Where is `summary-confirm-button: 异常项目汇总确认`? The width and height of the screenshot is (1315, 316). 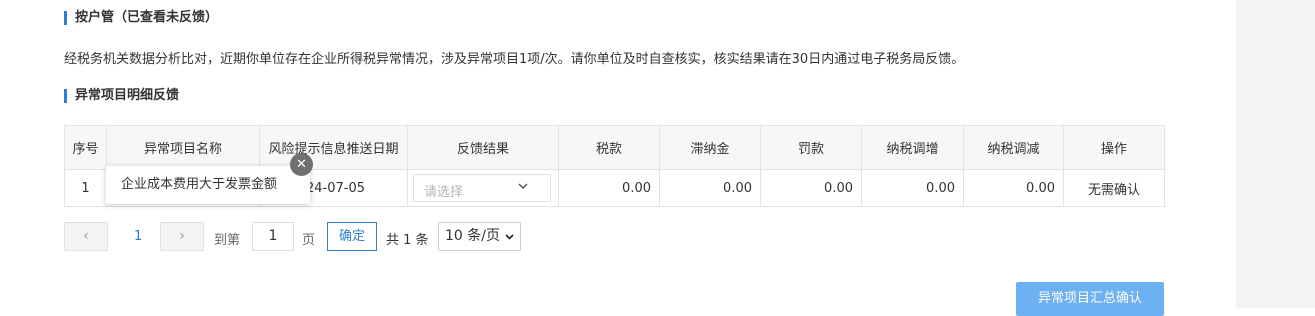
summary-confirm-button: 异常项目汇总确认 is located at coordinates (1090, 299).